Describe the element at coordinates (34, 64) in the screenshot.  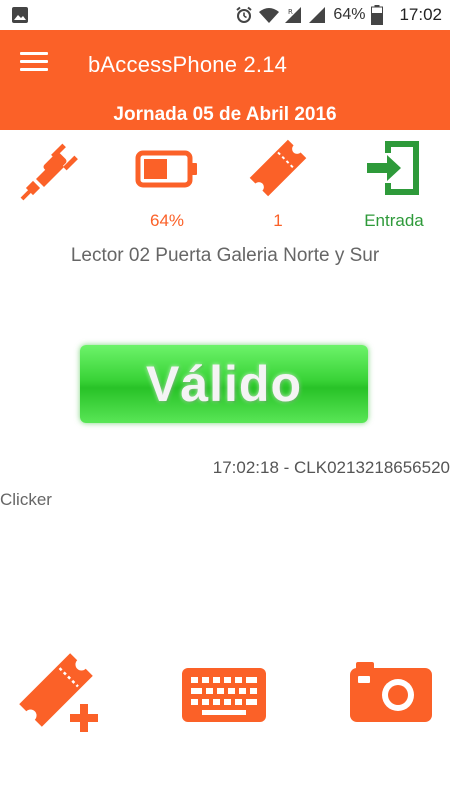
I see `menu-icon` at that location.